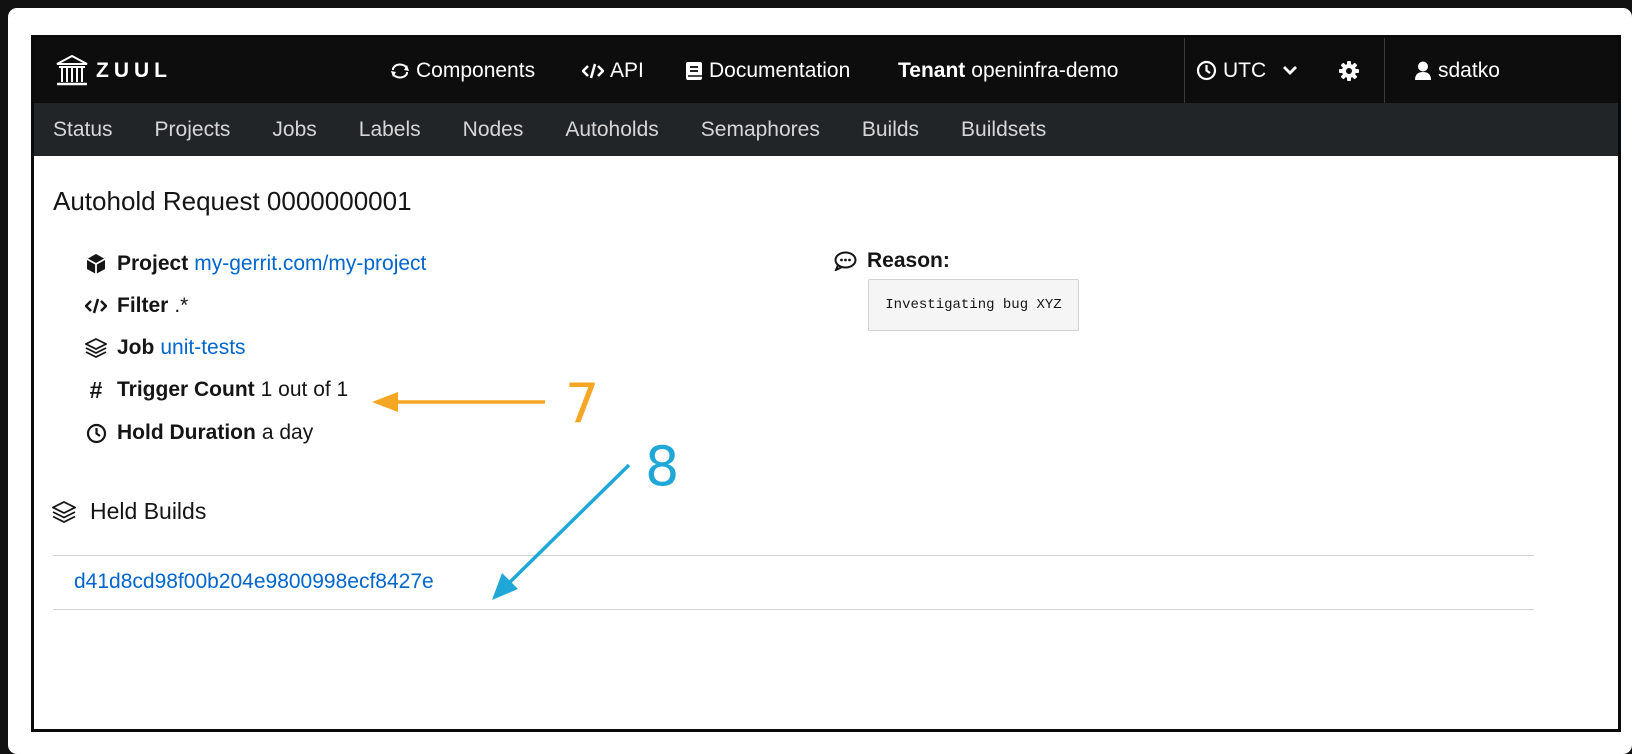  What do you see at coordinates (780, 70) in the screenshot?
I see `nav-documentation-label: Documentation` at bounding box center [780, 70].